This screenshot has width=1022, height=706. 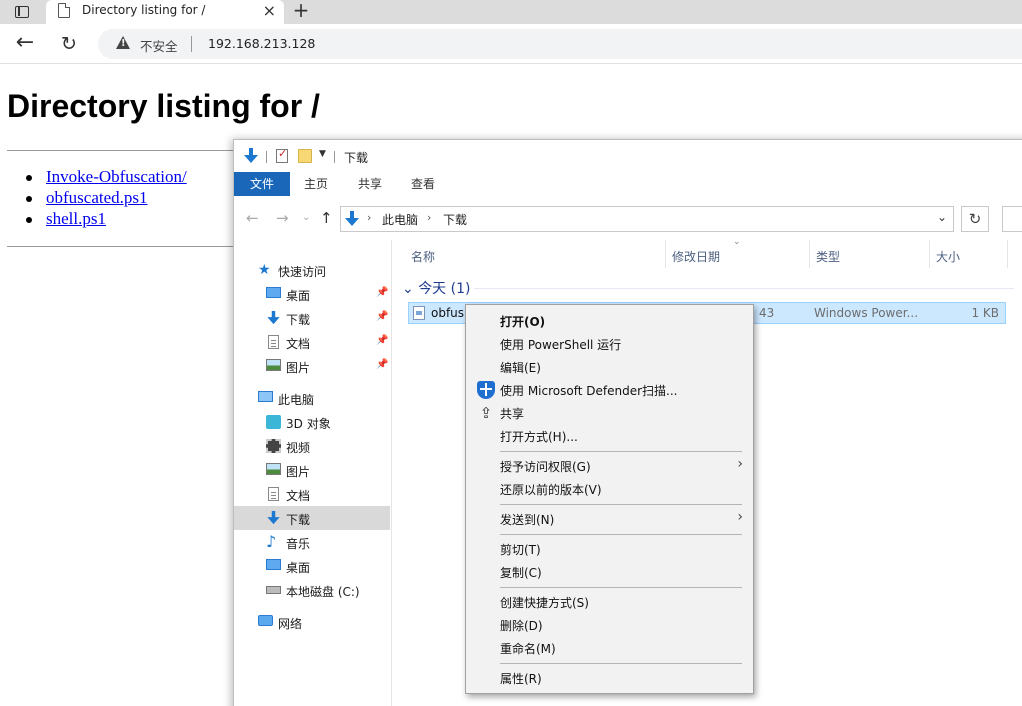 I want to click on list-item: Invoke-Obfuscation/, so click(x=105, y=177).